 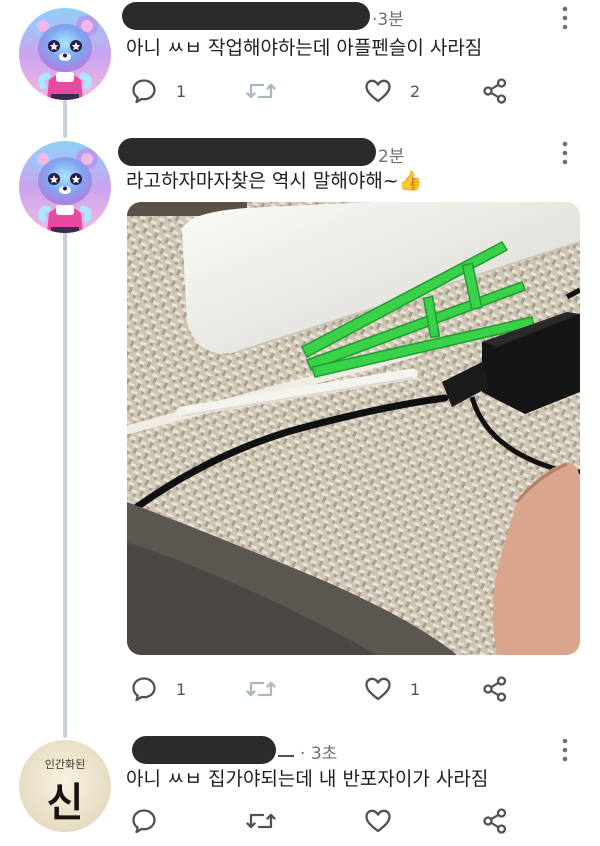 I want to click on timestamp: 3분, so click(x=390, y=20).